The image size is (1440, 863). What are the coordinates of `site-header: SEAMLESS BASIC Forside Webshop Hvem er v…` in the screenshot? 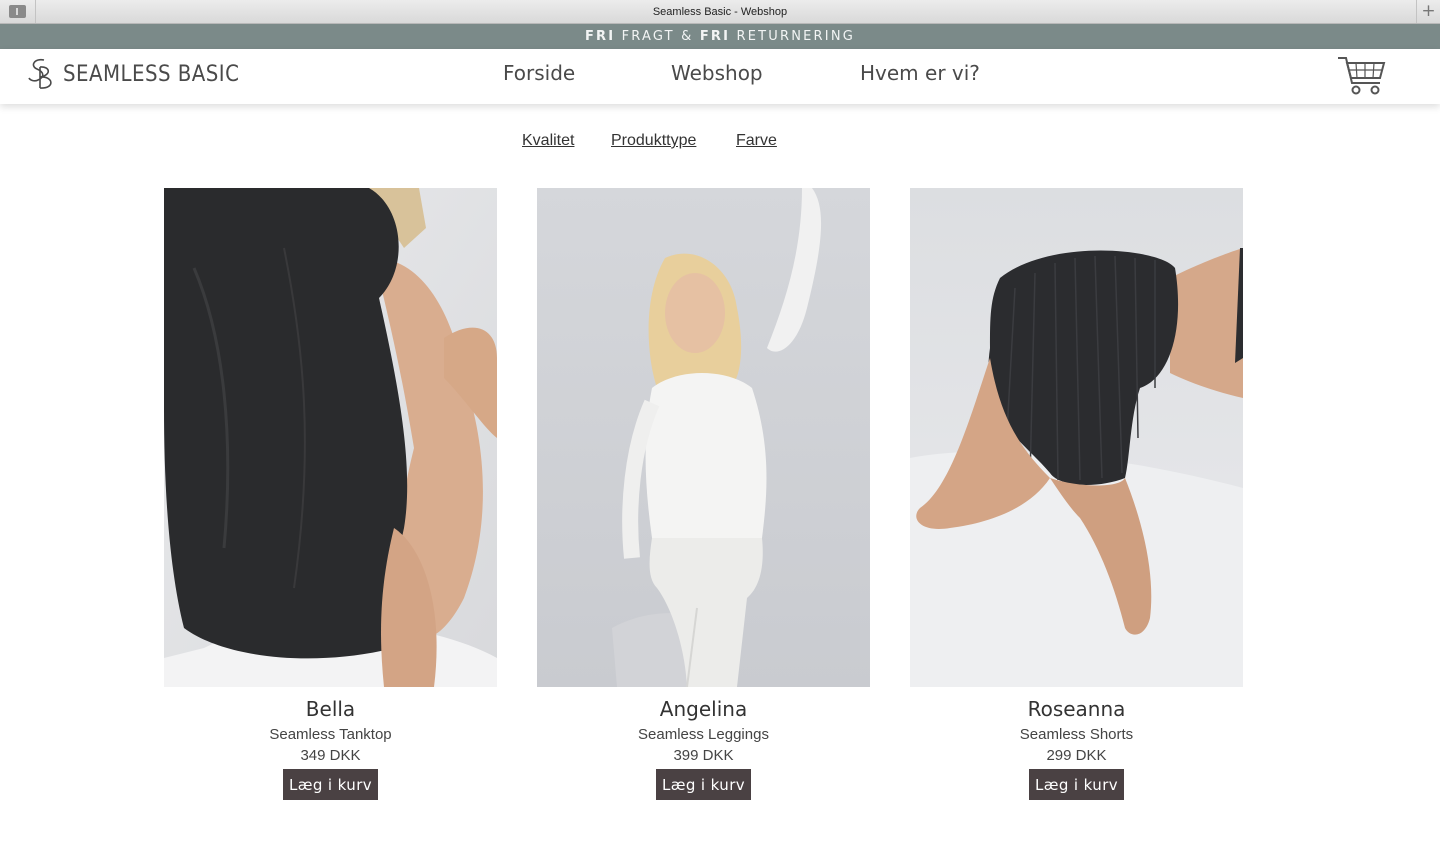 It's located at (720, 76).